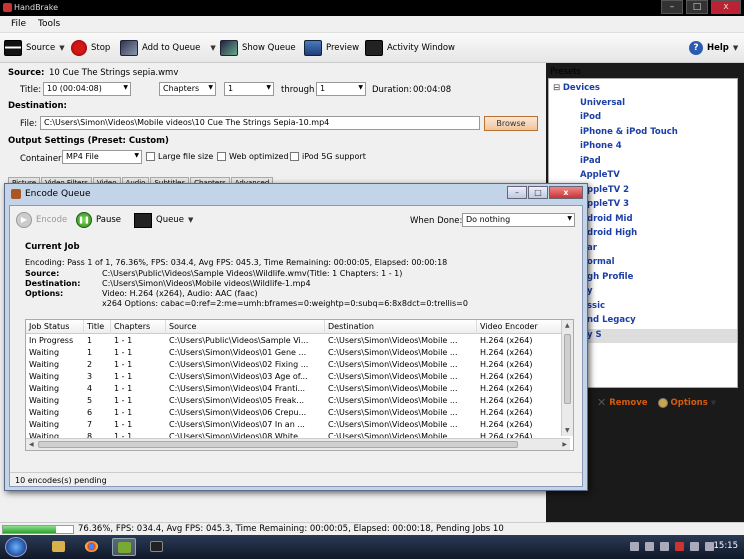 The image size is (744, 559). What do you see at coordinates (90, 48) in the screenshot?
I see `stop-button: Stop` at bounding box center [90, 48].